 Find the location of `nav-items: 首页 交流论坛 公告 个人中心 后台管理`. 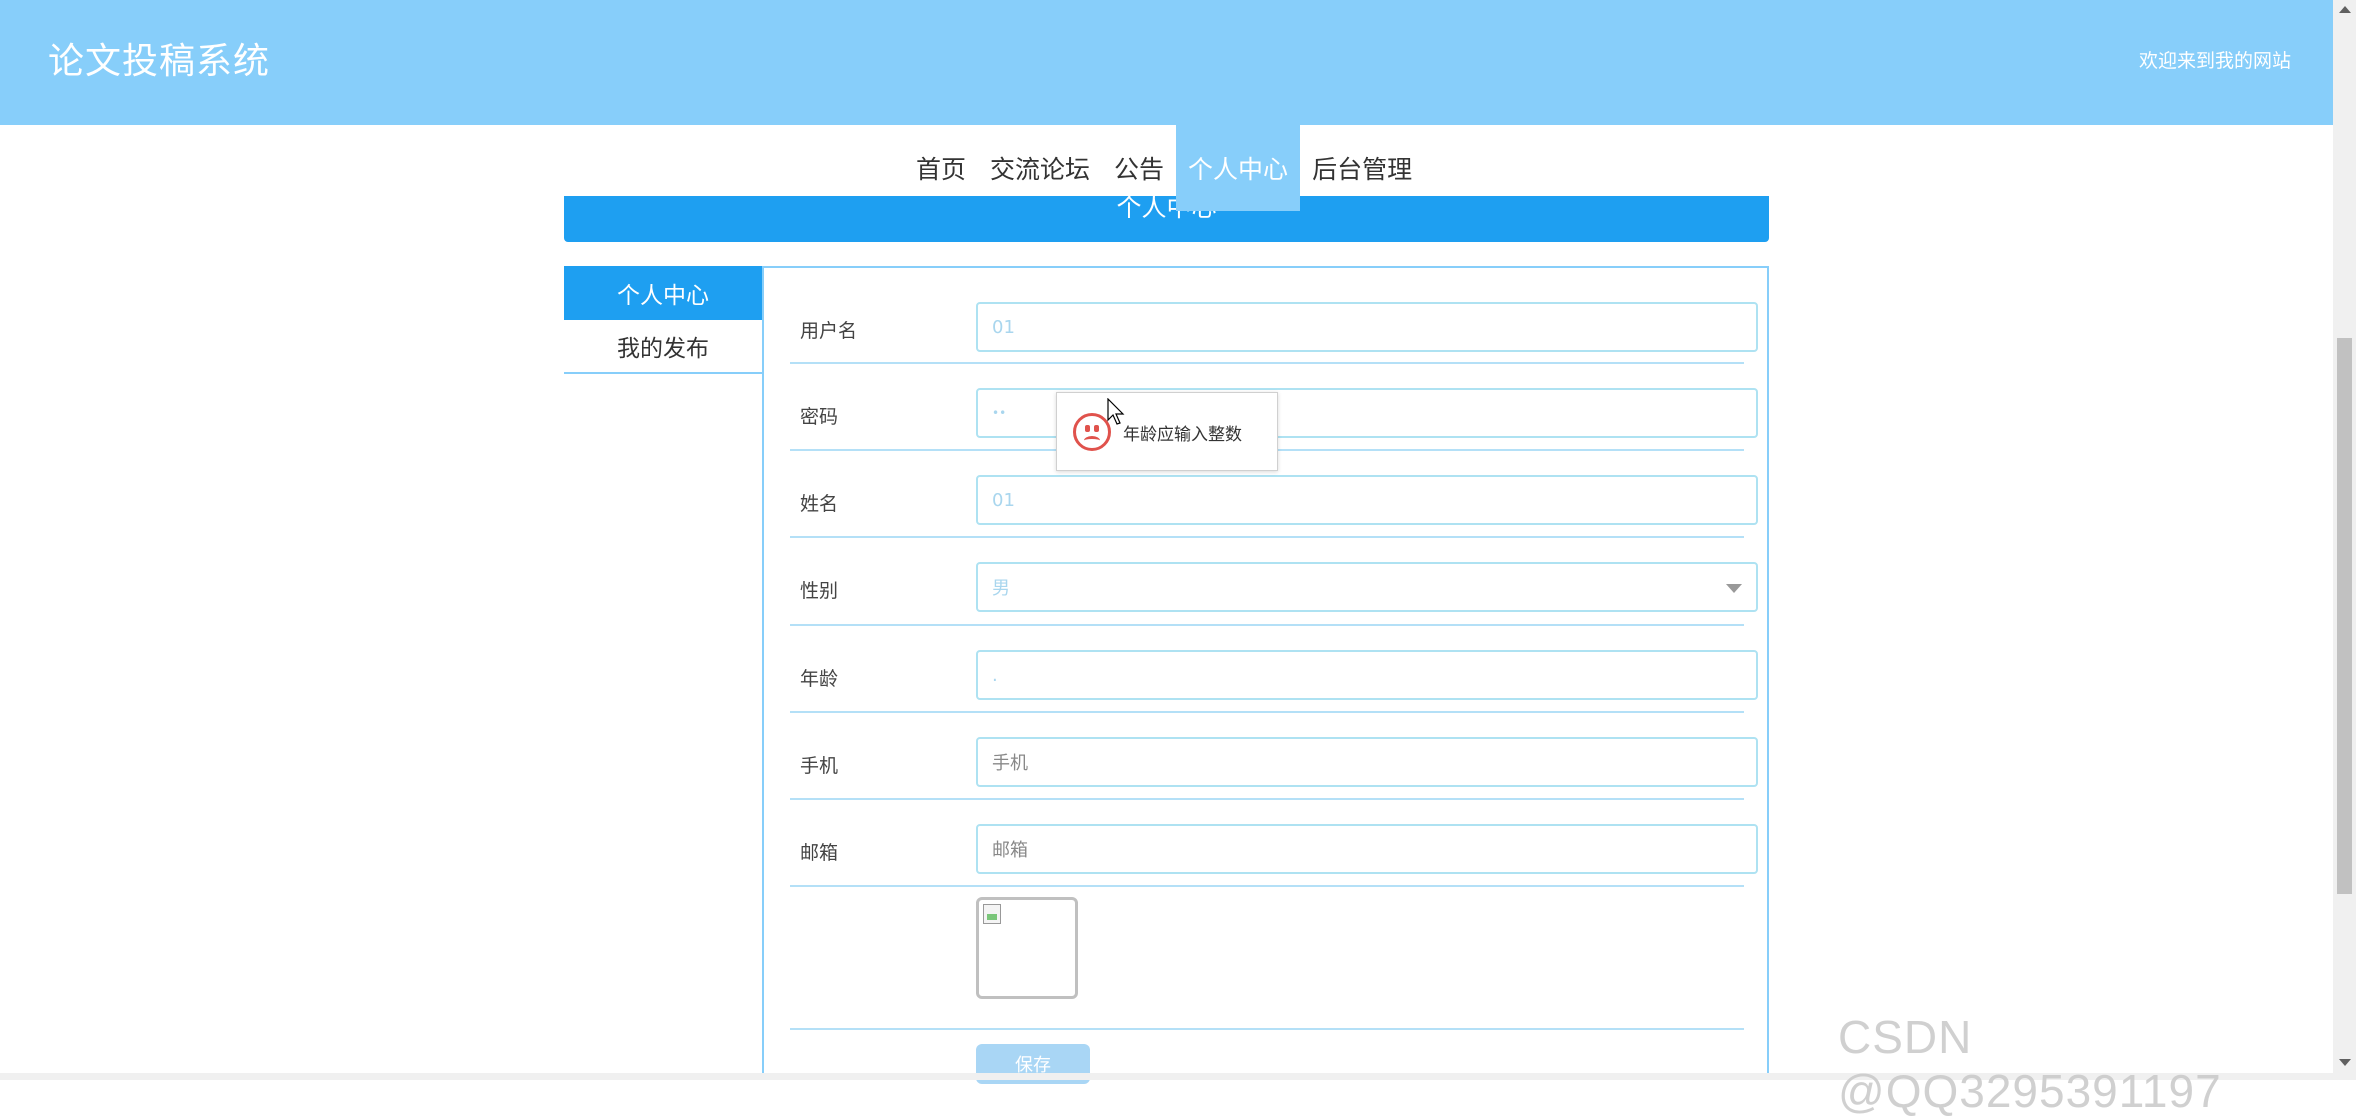

nav-items: 首页 交流论坛 公告 个人中心 后台管理 is located at coordinates (1164, 168).